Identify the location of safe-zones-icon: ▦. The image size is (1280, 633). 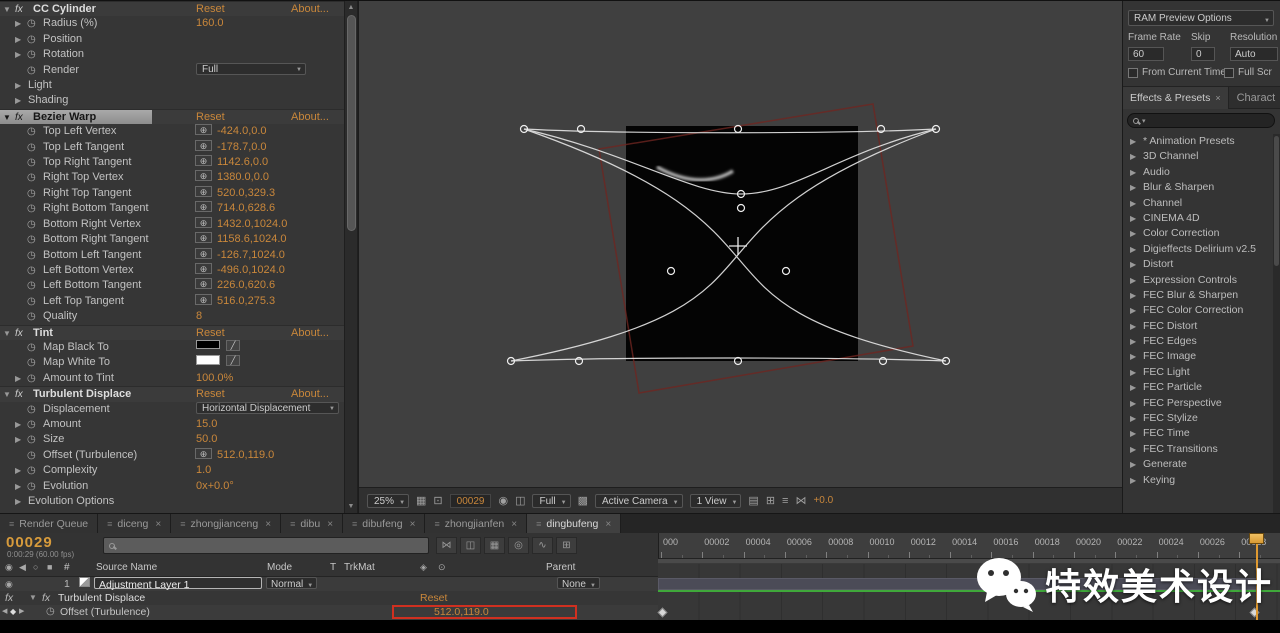
(421, 500).